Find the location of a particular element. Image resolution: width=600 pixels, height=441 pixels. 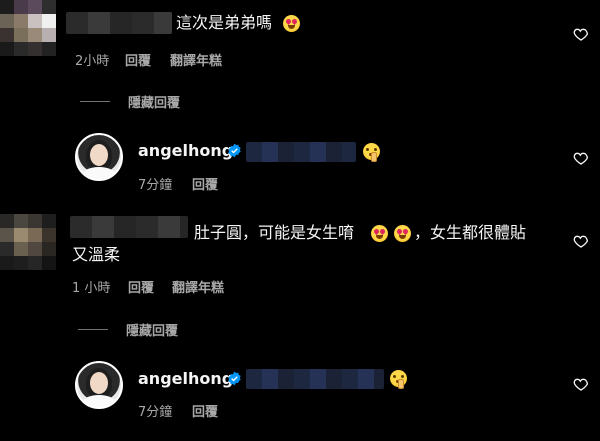

comment-text-line2: 又溫柔 is located at coordinates (96, 254).